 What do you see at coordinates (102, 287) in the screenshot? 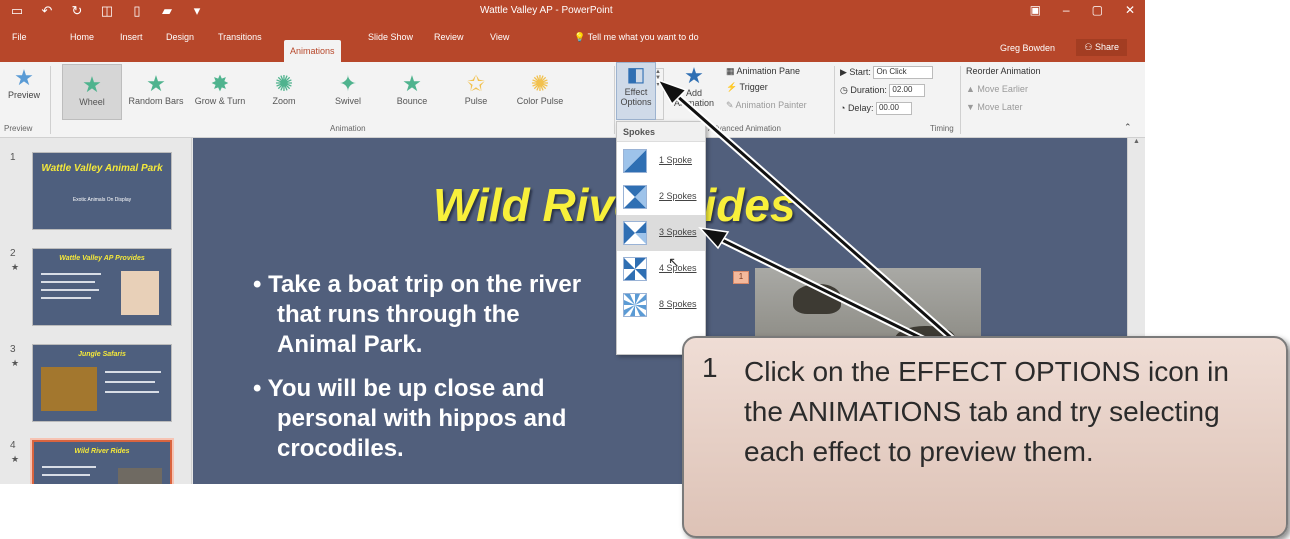
I see `slide-thumbnail-2: Wattle Valley AP Provides` at bounding box center [102, 287].